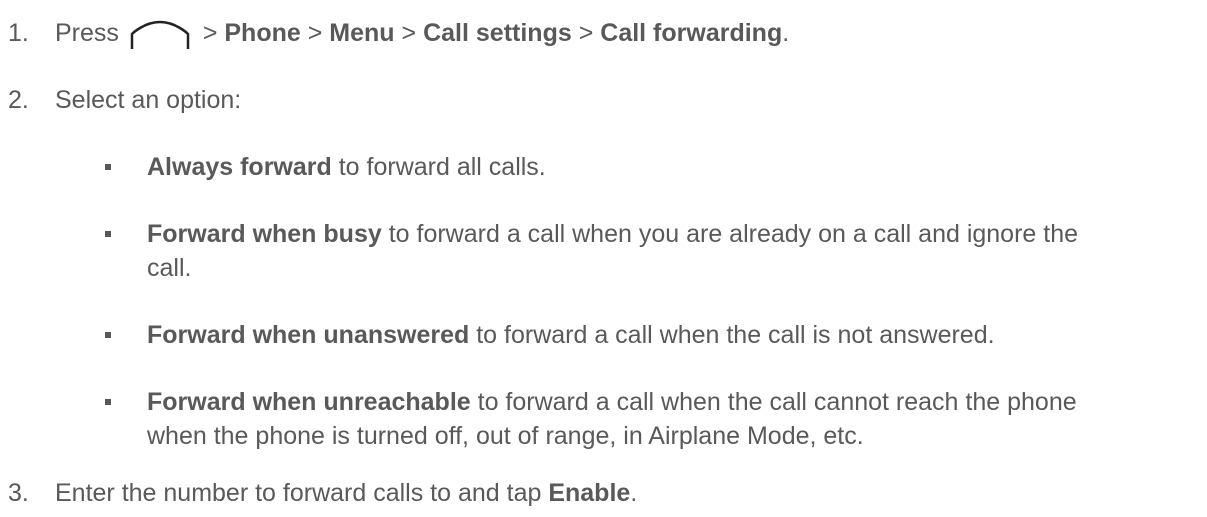 The width and height of the screenshot is (1207, 517). What do you see at coordinates (691, 33) in the screenshot?
I see `call-forwarding-label: Call forwarding` at bounding box center [691, 33].